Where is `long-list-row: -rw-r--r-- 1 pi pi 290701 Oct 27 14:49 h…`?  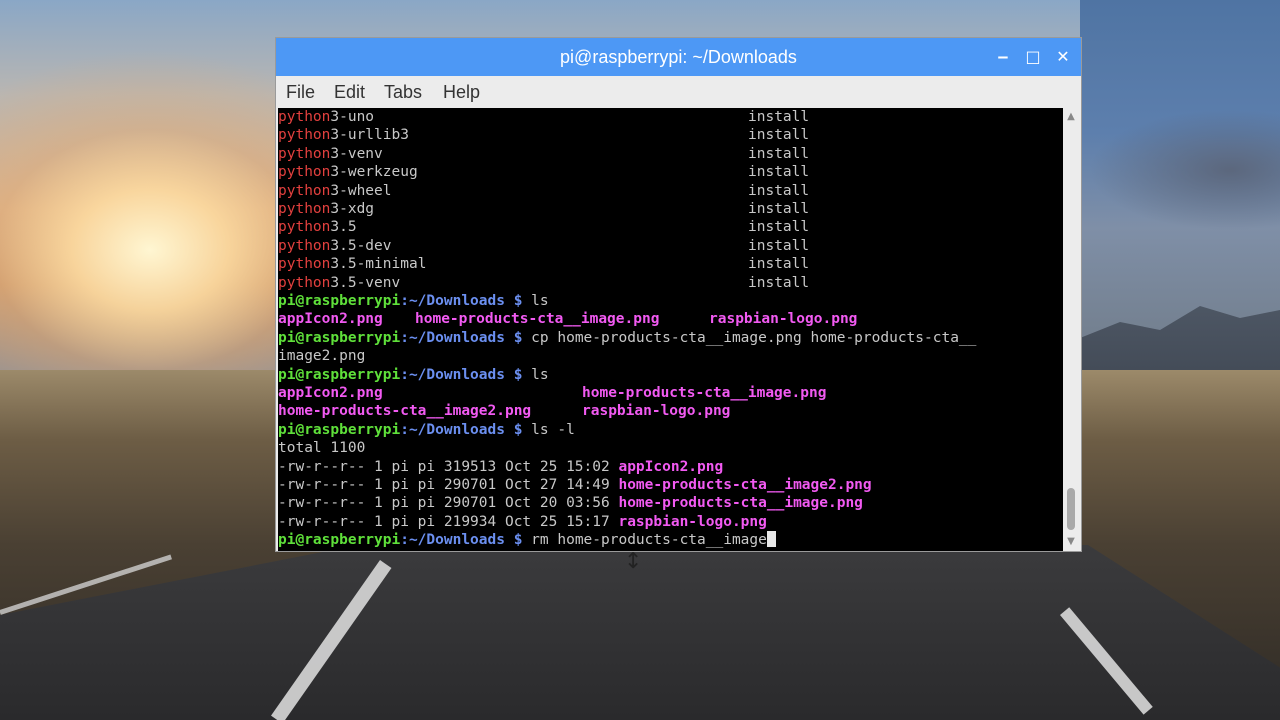
long-list-row: -rw-r--r-- 1 pi pi 290701 Oct 27 14:49 h… is located at coordinates (575, 485).